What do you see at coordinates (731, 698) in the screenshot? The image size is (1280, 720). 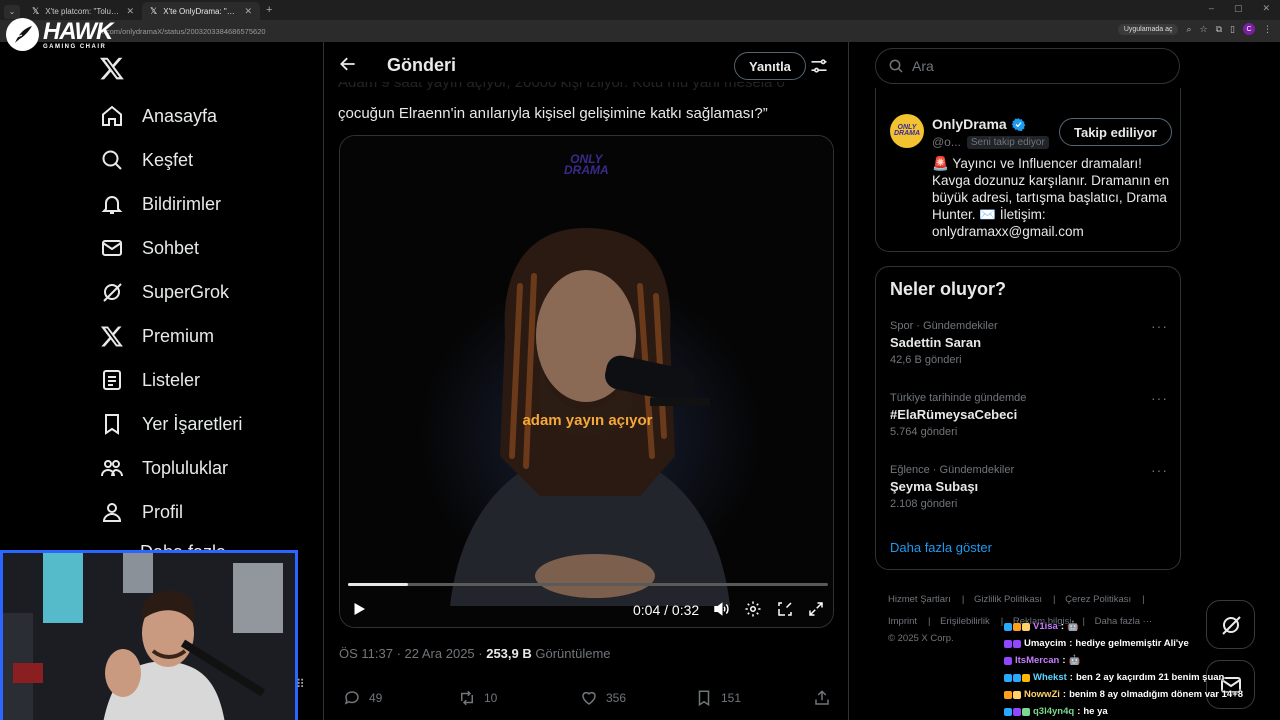 I see `bookmark-count: 151` at bounding box center [731, 698].